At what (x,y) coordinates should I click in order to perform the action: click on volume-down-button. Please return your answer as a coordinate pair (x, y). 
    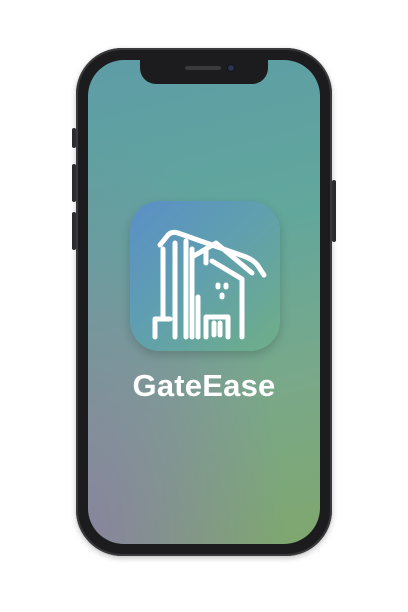
    Looking at the image, I should click on (74, 231).